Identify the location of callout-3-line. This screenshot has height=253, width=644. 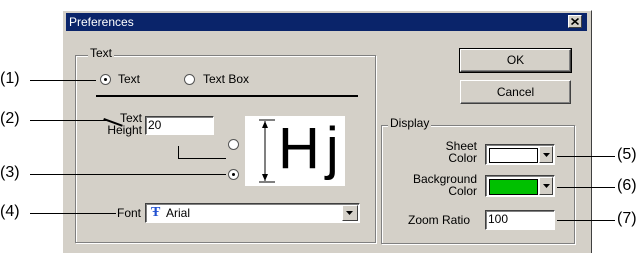
(128, 174).